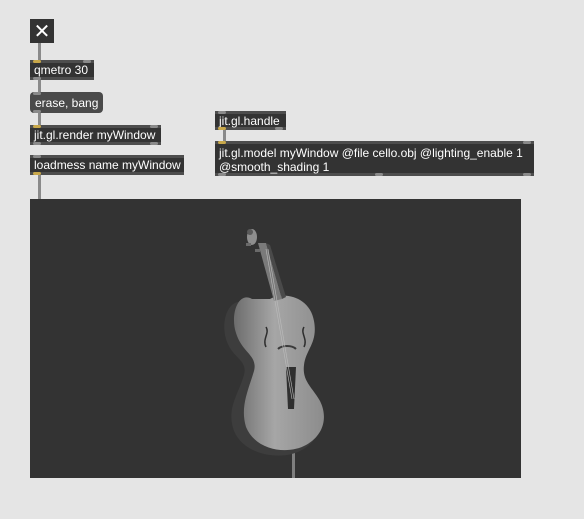 The width and height of the screenshot is (584, 519). I want to click on patch-cord-qmetro-message, so click(39, 85).